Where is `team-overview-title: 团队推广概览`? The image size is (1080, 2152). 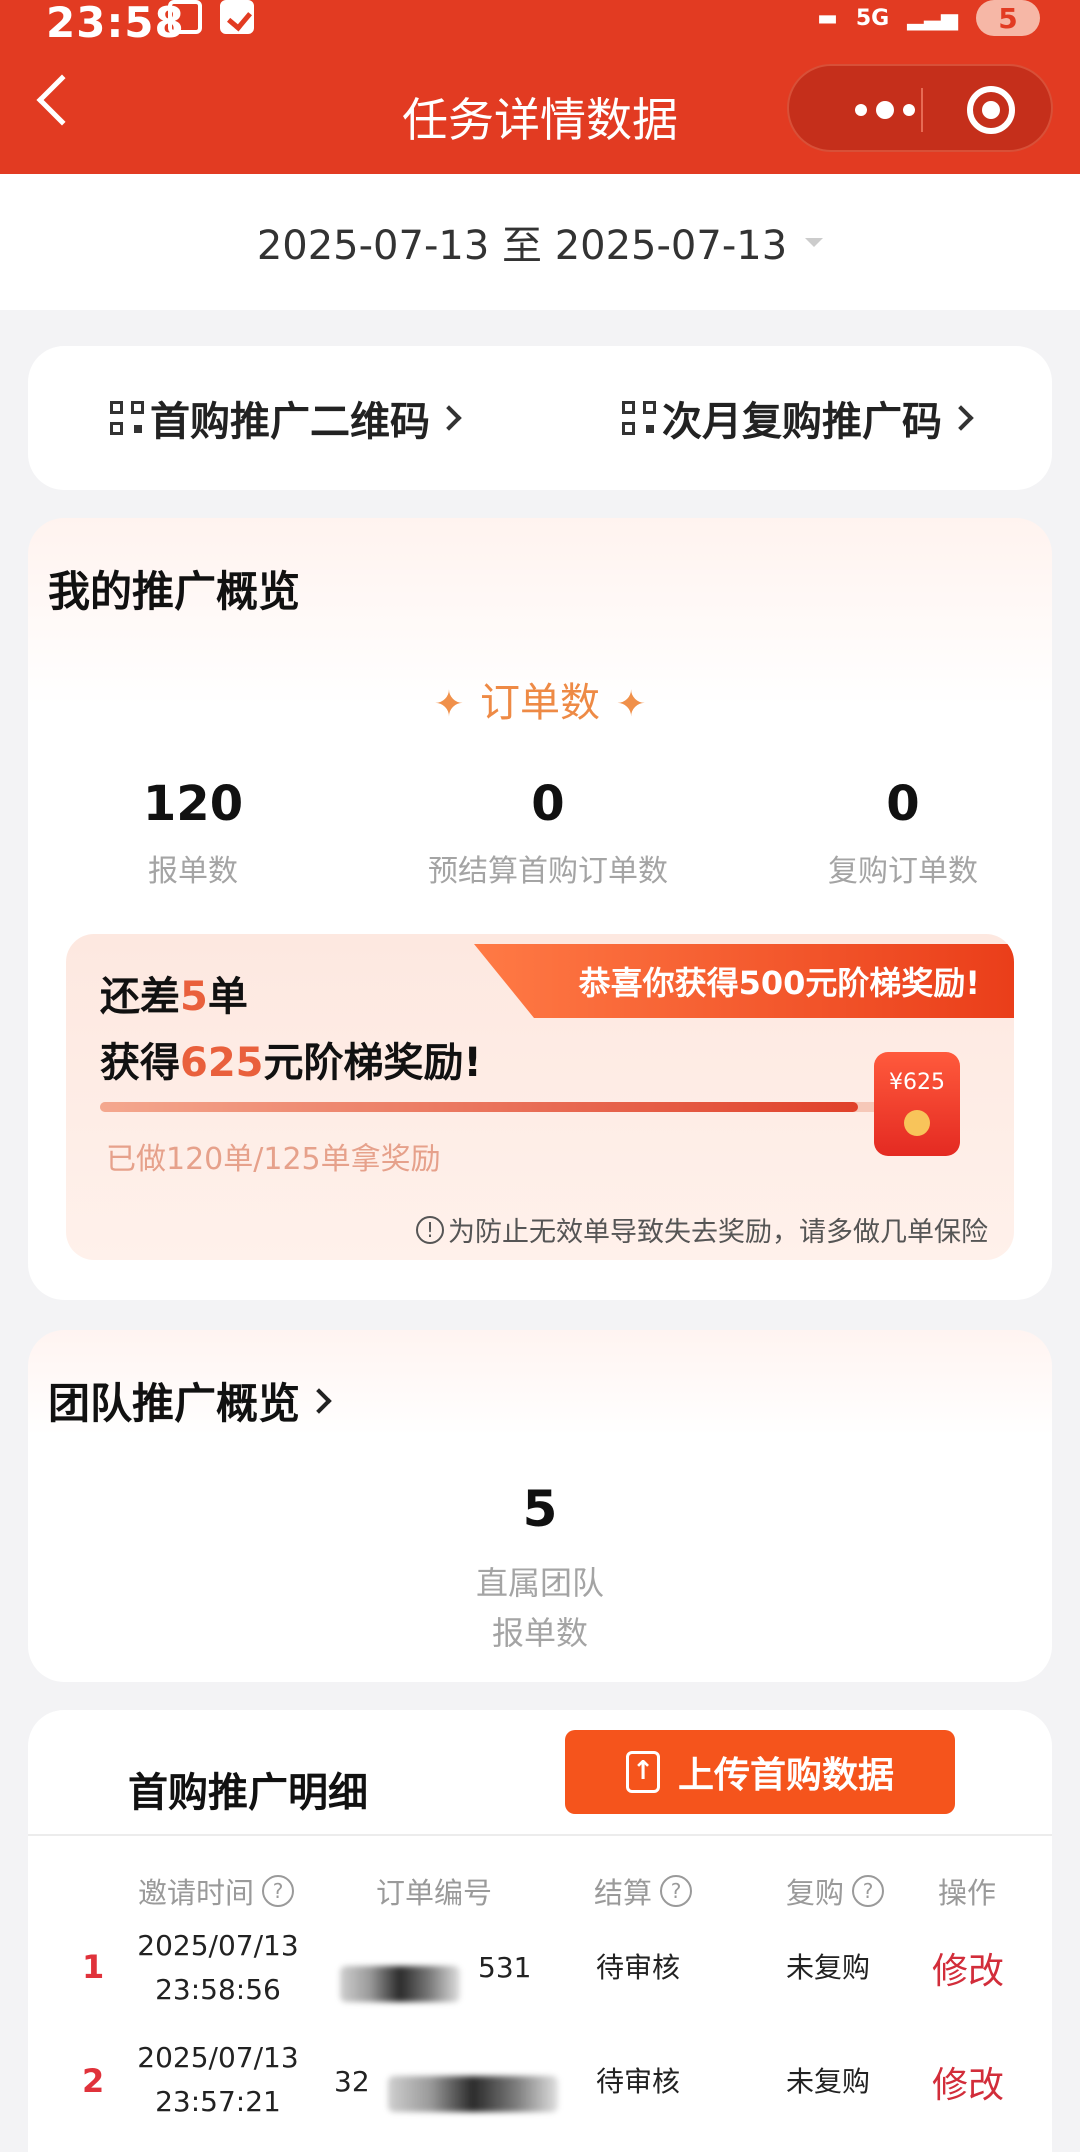
team-overview-title: 团队推广概览 is located at coordinates (174, 1403).